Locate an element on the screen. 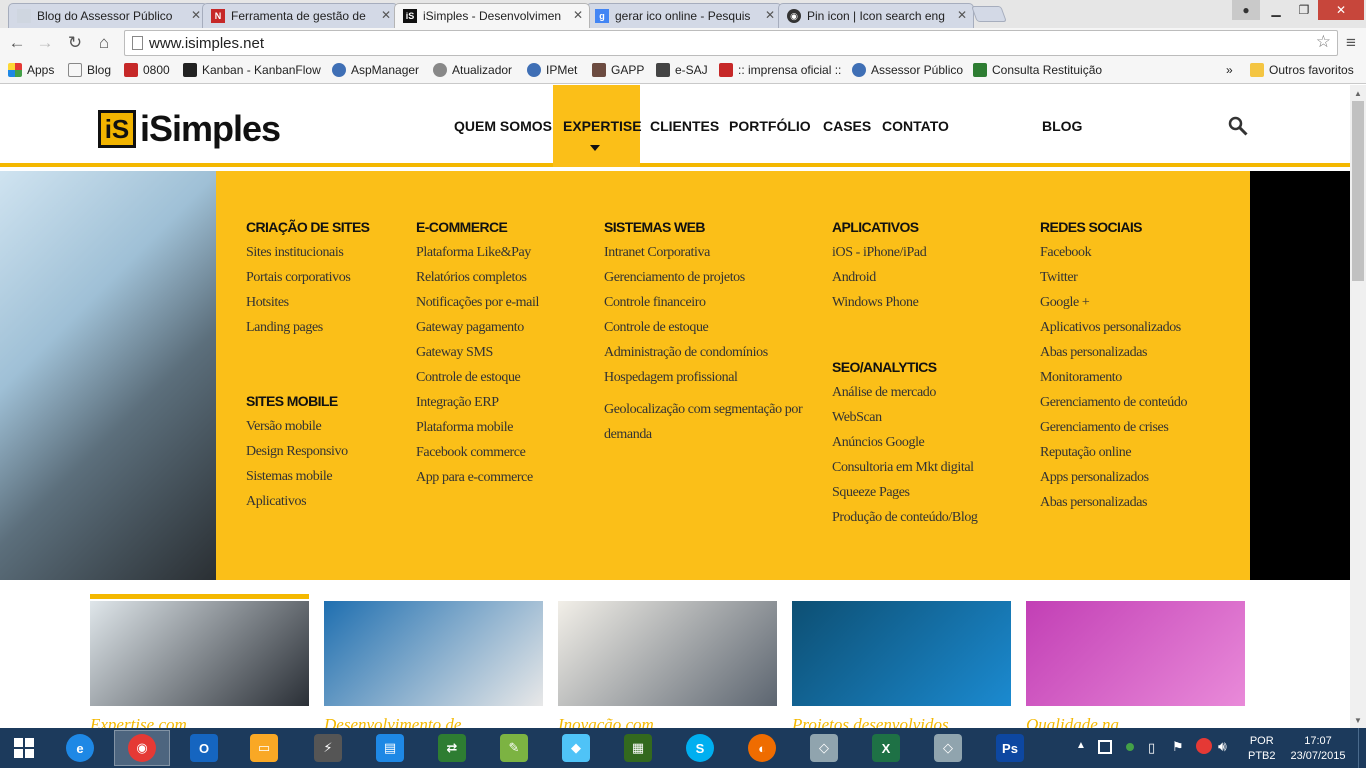  restore-button: ❐ is located at coordinates (1304, 10).